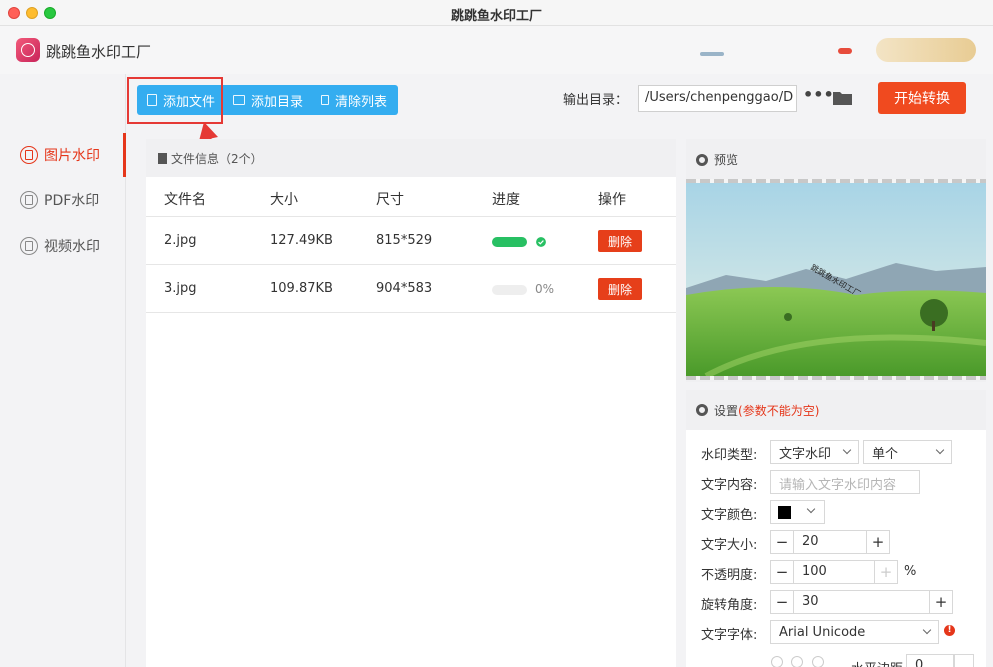 This screenshot has width=993, height=667. I want to click on app-header: 跳跳鱼水印工厂, so click(496, 50).